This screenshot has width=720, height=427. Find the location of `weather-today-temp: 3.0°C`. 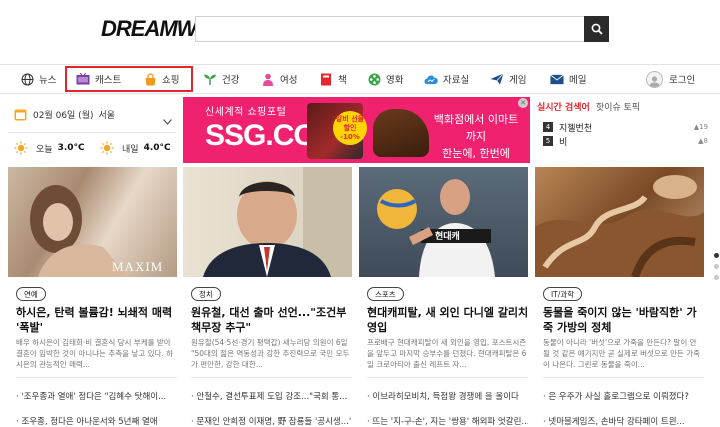

weather-today-temp: 3.0°C is located at coordinates (71, 148).